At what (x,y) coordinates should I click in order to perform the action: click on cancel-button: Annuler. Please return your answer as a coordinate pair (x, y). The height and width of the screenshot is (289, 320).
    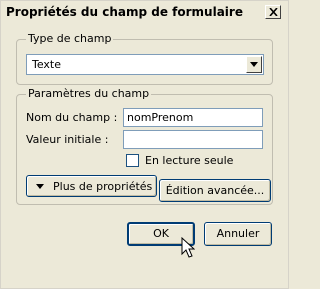
    Looking at the image, I should click on (238, 234).